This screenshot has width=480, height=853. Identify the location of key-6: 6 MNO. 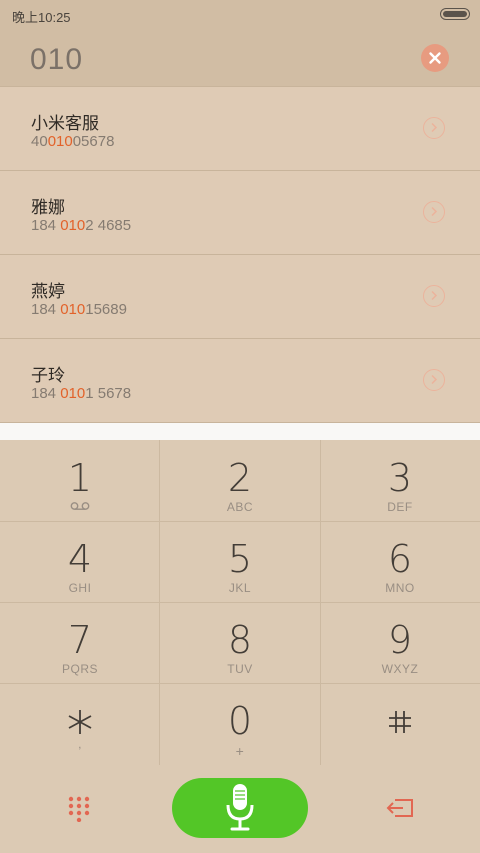
(400, 561).